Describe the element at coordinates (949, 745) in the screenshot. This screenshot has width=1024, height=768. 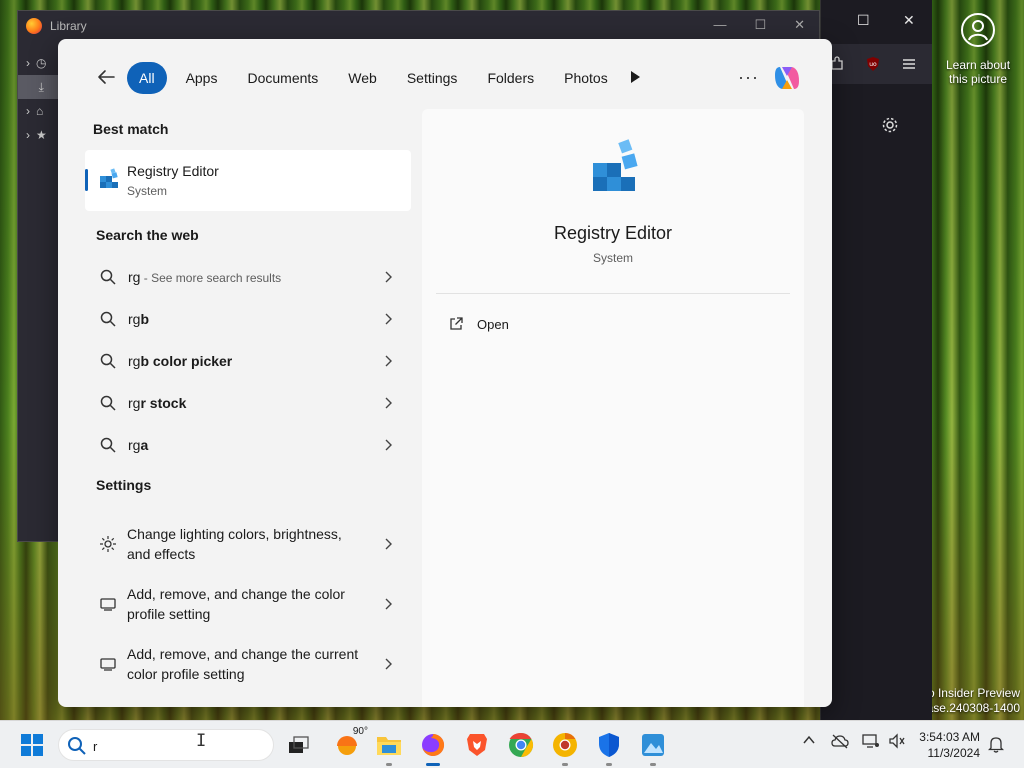
I see `system-clock: 3:54:03 AM 11/3/2024` at that location.